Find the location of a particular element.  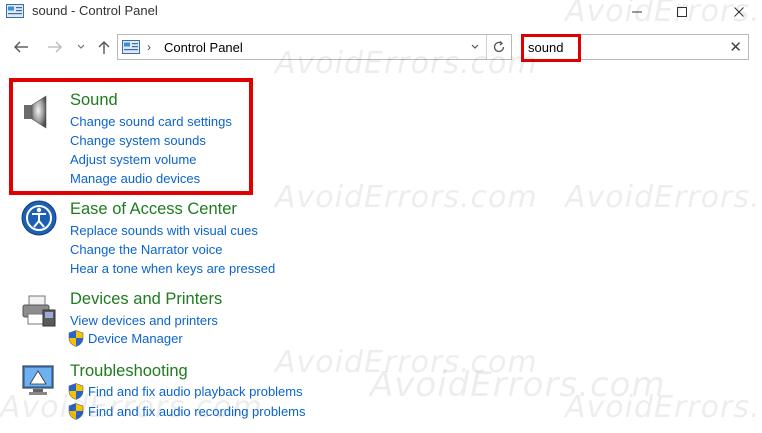

clear-search-icon: ✕ is located at coordinates (735, 47).